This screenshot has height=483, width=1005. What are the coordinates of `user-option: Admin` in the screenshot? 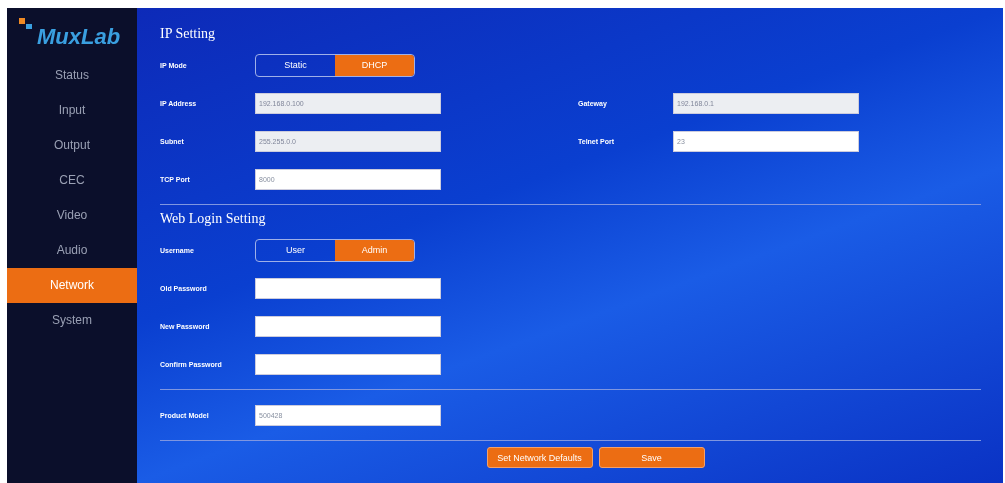 It's located at (374, 250).